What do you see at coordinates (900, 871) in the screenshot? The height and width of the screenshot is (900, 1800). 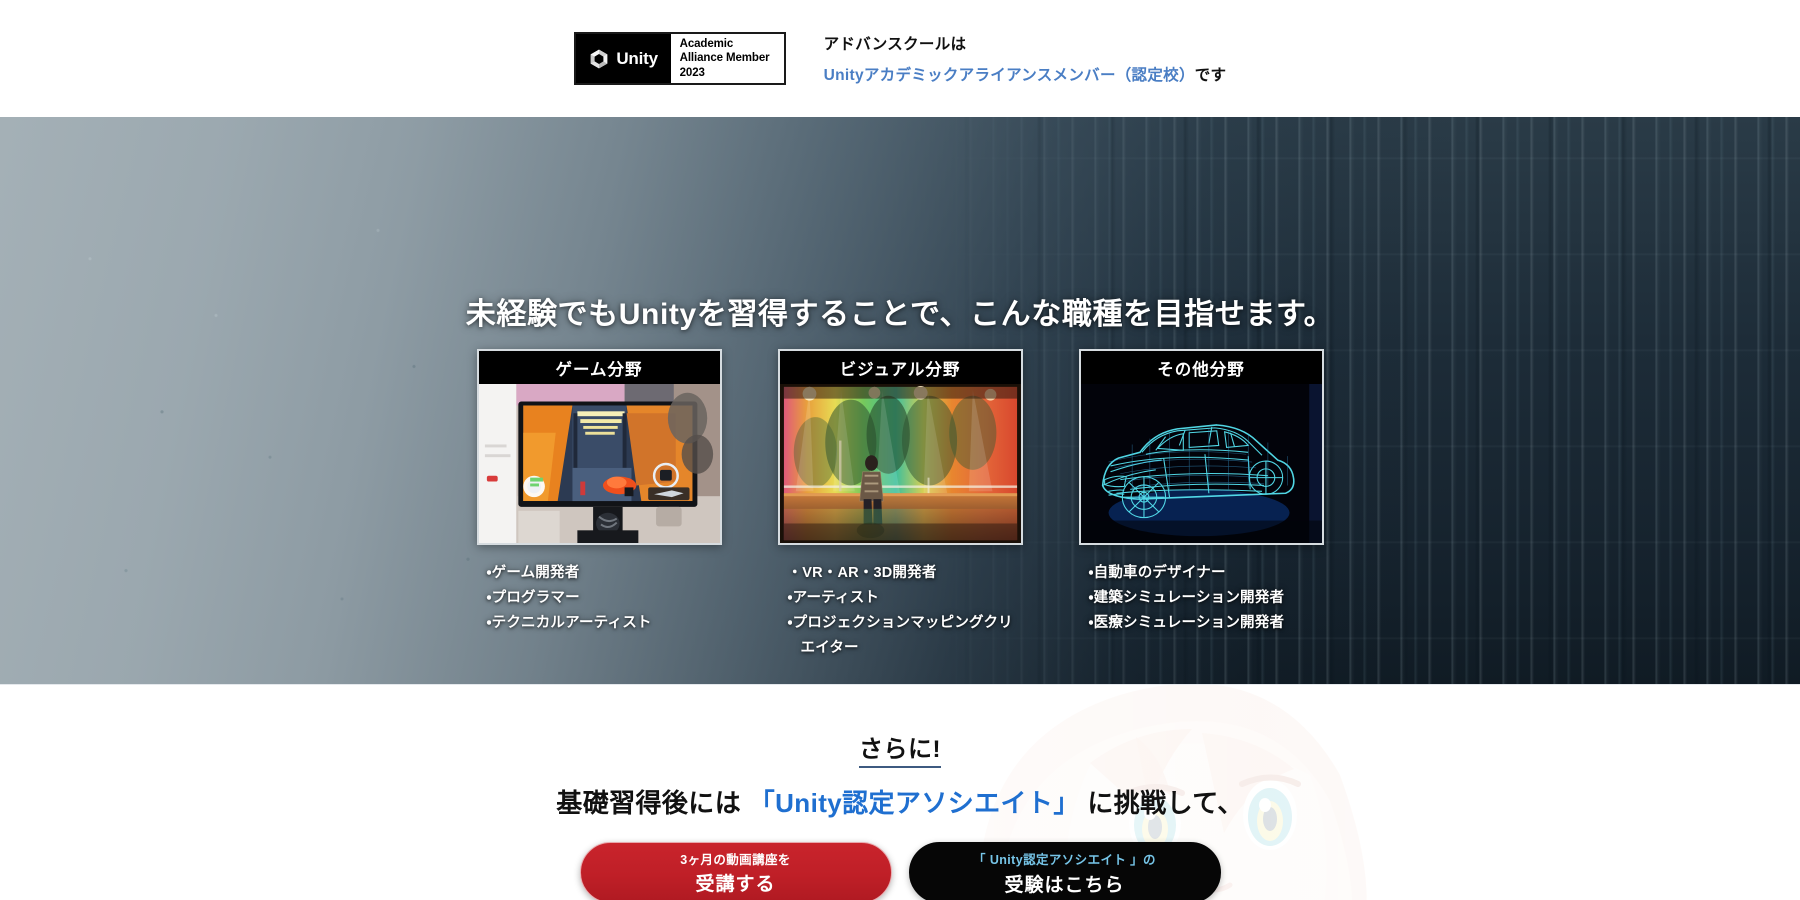 I see `certification-buttons: 3ヶ月の動画講座を 受講する 「 Unity認定アソシエイト 」の 受験はこちら` at bounding box center [900, 871].